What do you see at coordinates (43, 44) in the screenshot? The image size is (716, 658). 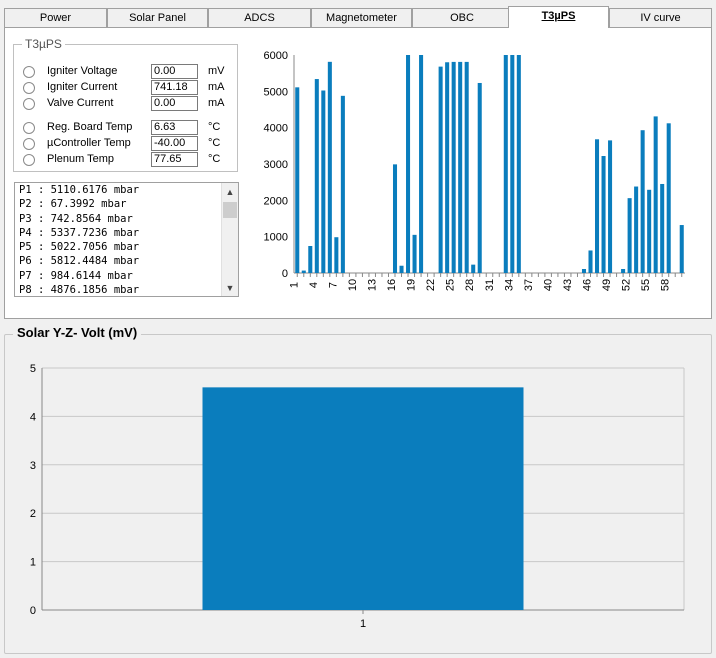 I see `groupbox-title: T3µPS` at bounding box center [43, 44].